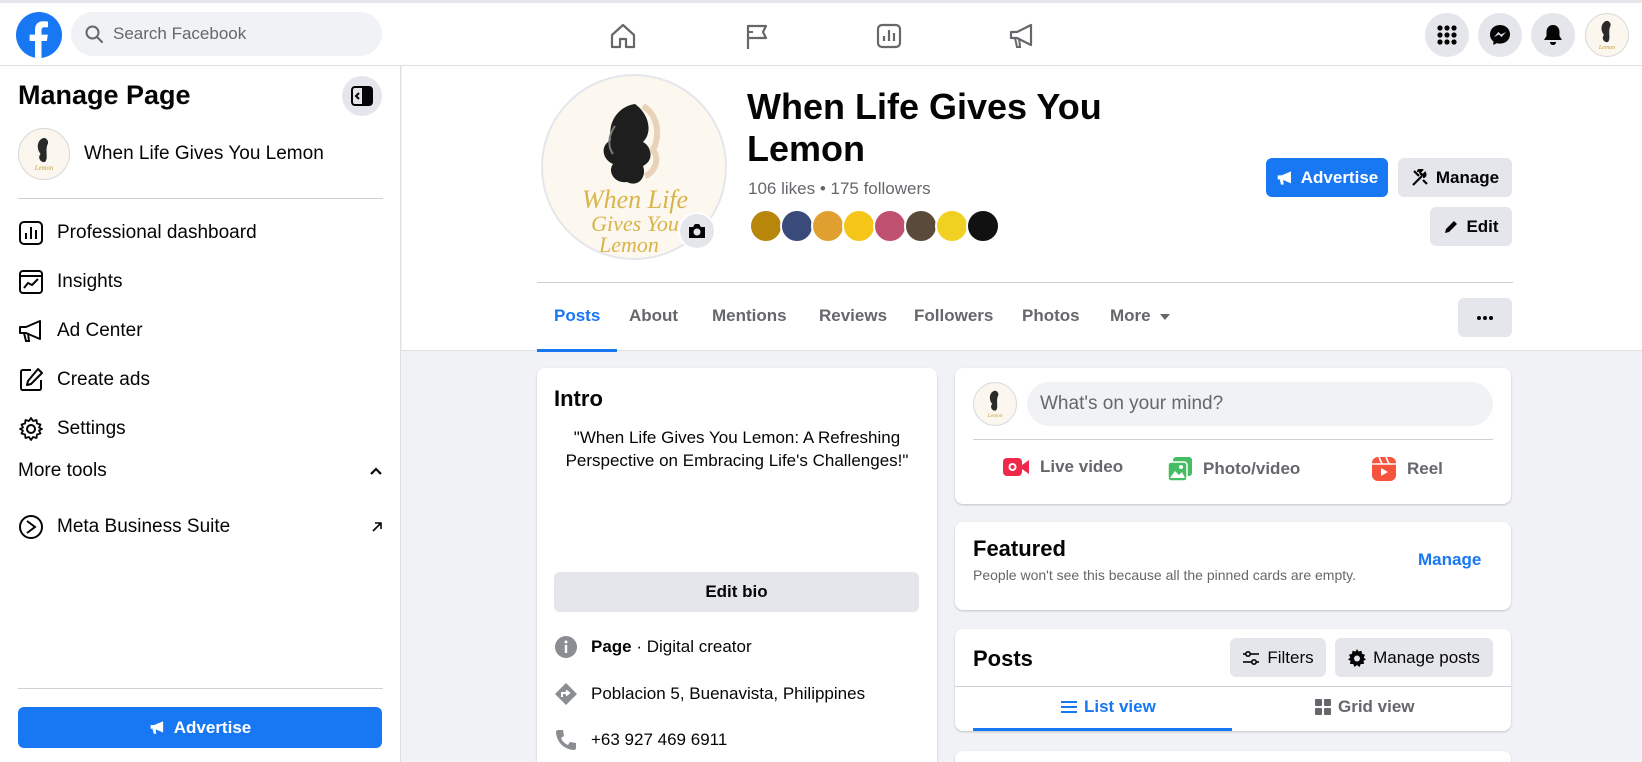  I want to click on search-bar: Search Facebook, so click(226, 34).